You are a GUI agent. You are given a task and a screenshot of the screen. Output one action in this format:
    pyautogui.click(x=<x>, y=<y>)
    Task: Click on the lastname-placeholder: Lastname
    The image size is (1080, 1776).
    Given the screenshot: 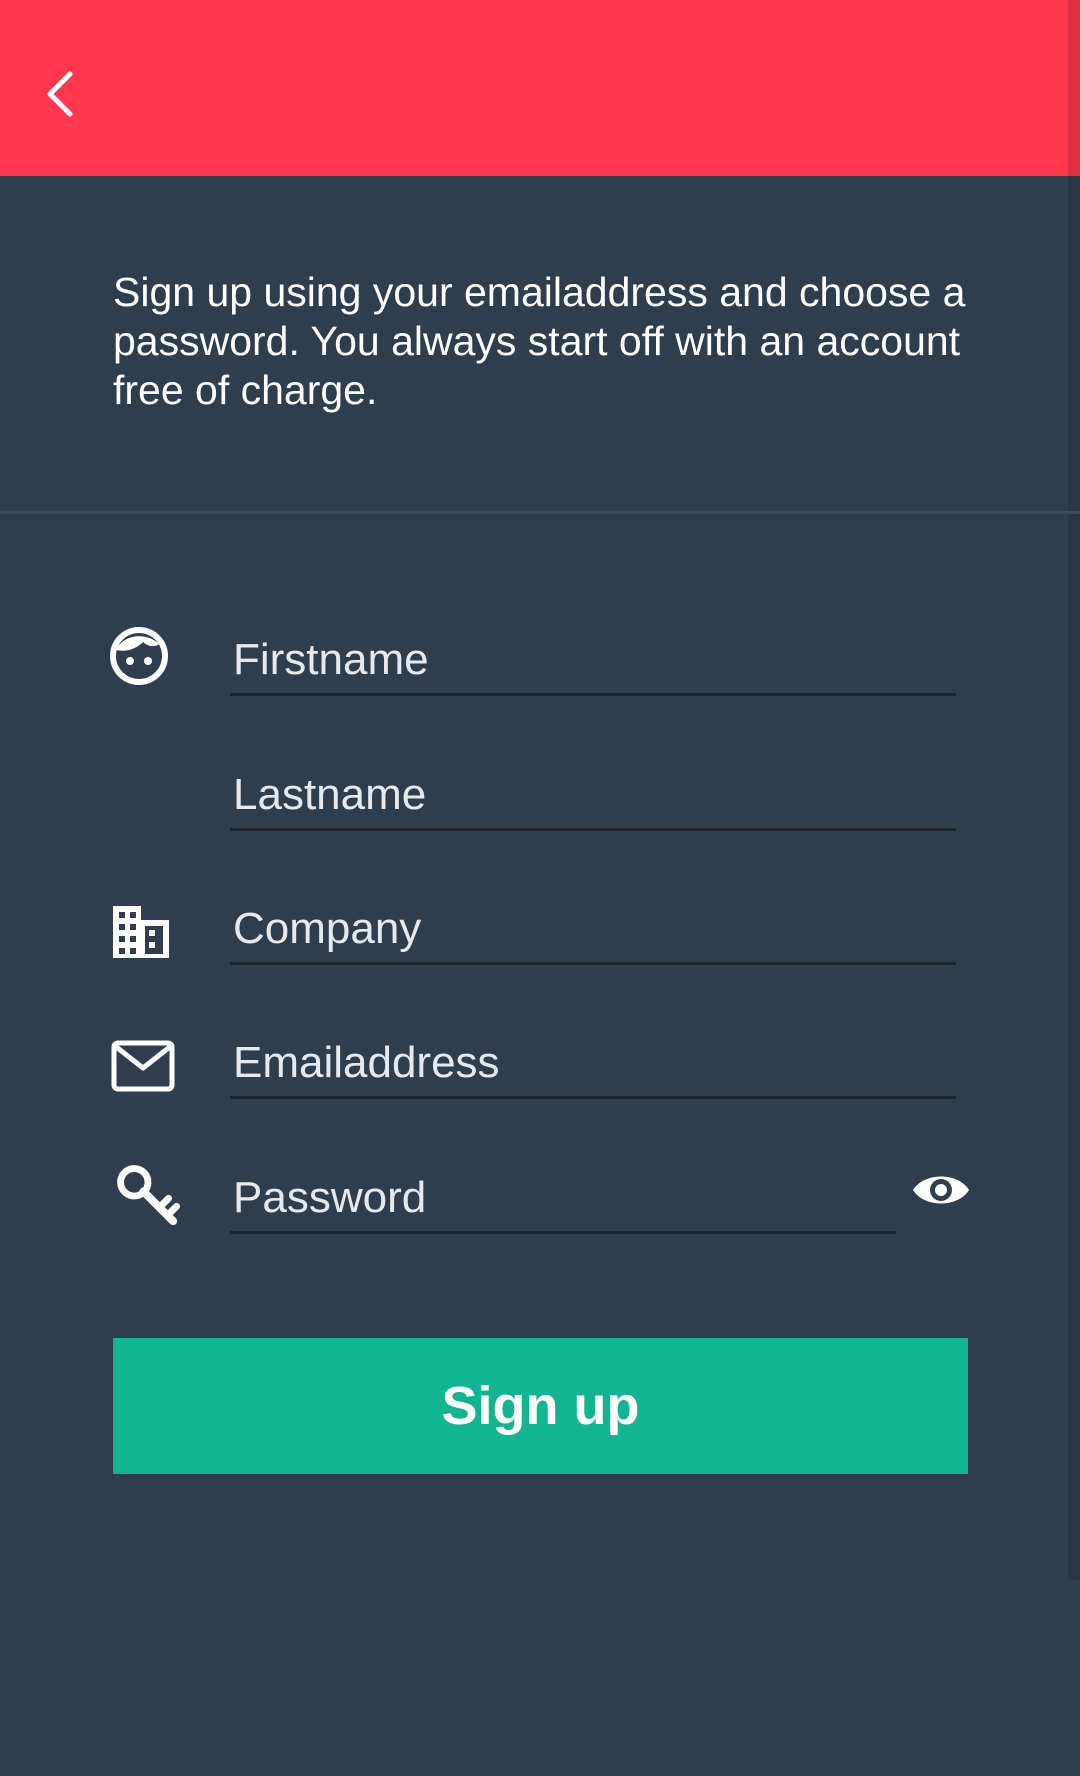 What is the action you would take?
    pyautogui.click(x=330, y=794)
    